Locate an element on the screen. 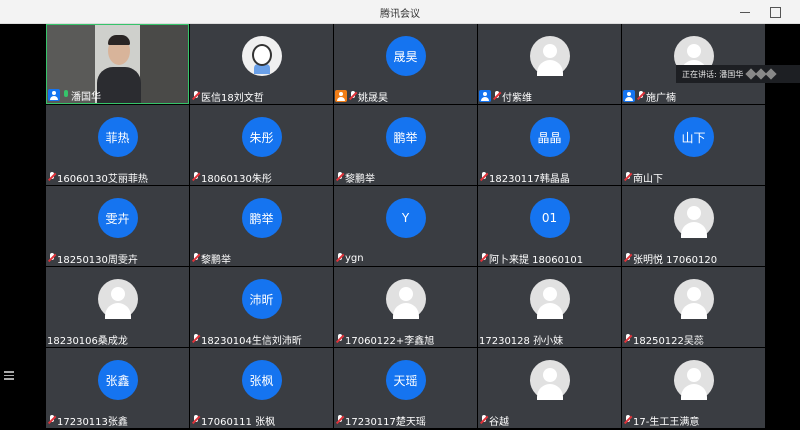 This screenshot has height=430, width=800. participant-name: 18060130朱彤 is located at coordinates (236, 179).